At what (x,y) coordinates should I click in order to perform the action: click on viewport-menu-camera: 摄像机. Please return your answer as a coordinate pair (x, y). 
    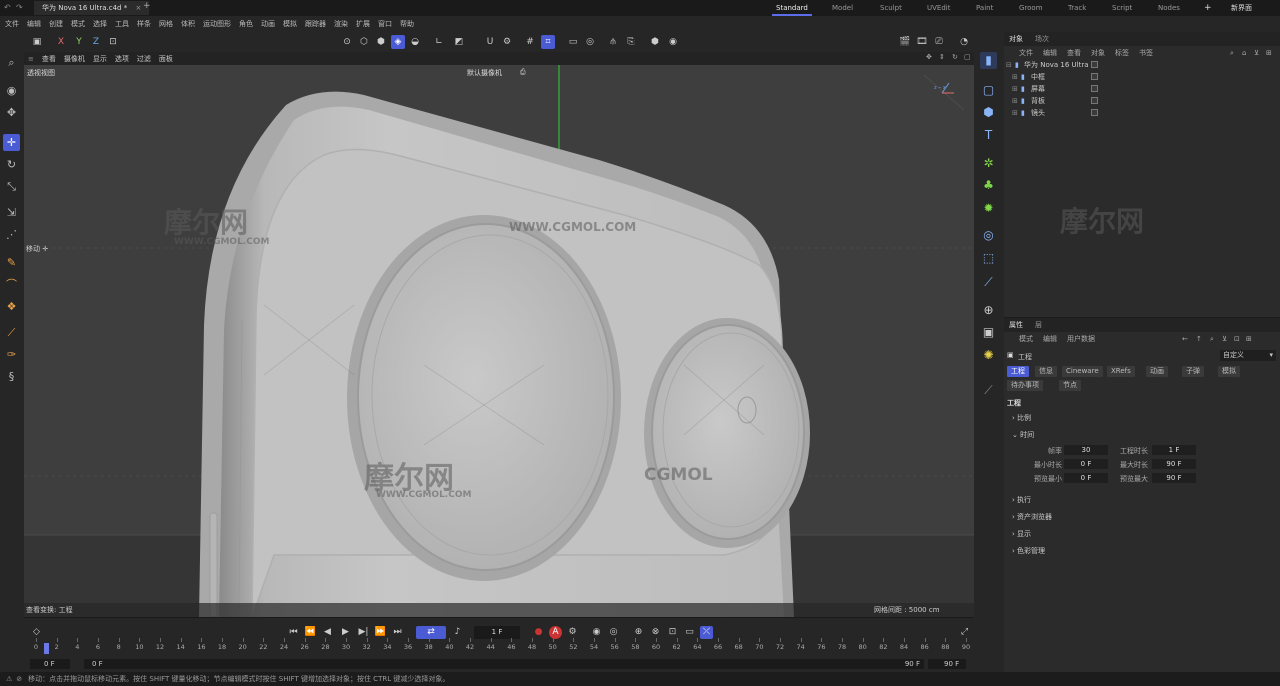
    Looking at the image, I should click on (74, 59).